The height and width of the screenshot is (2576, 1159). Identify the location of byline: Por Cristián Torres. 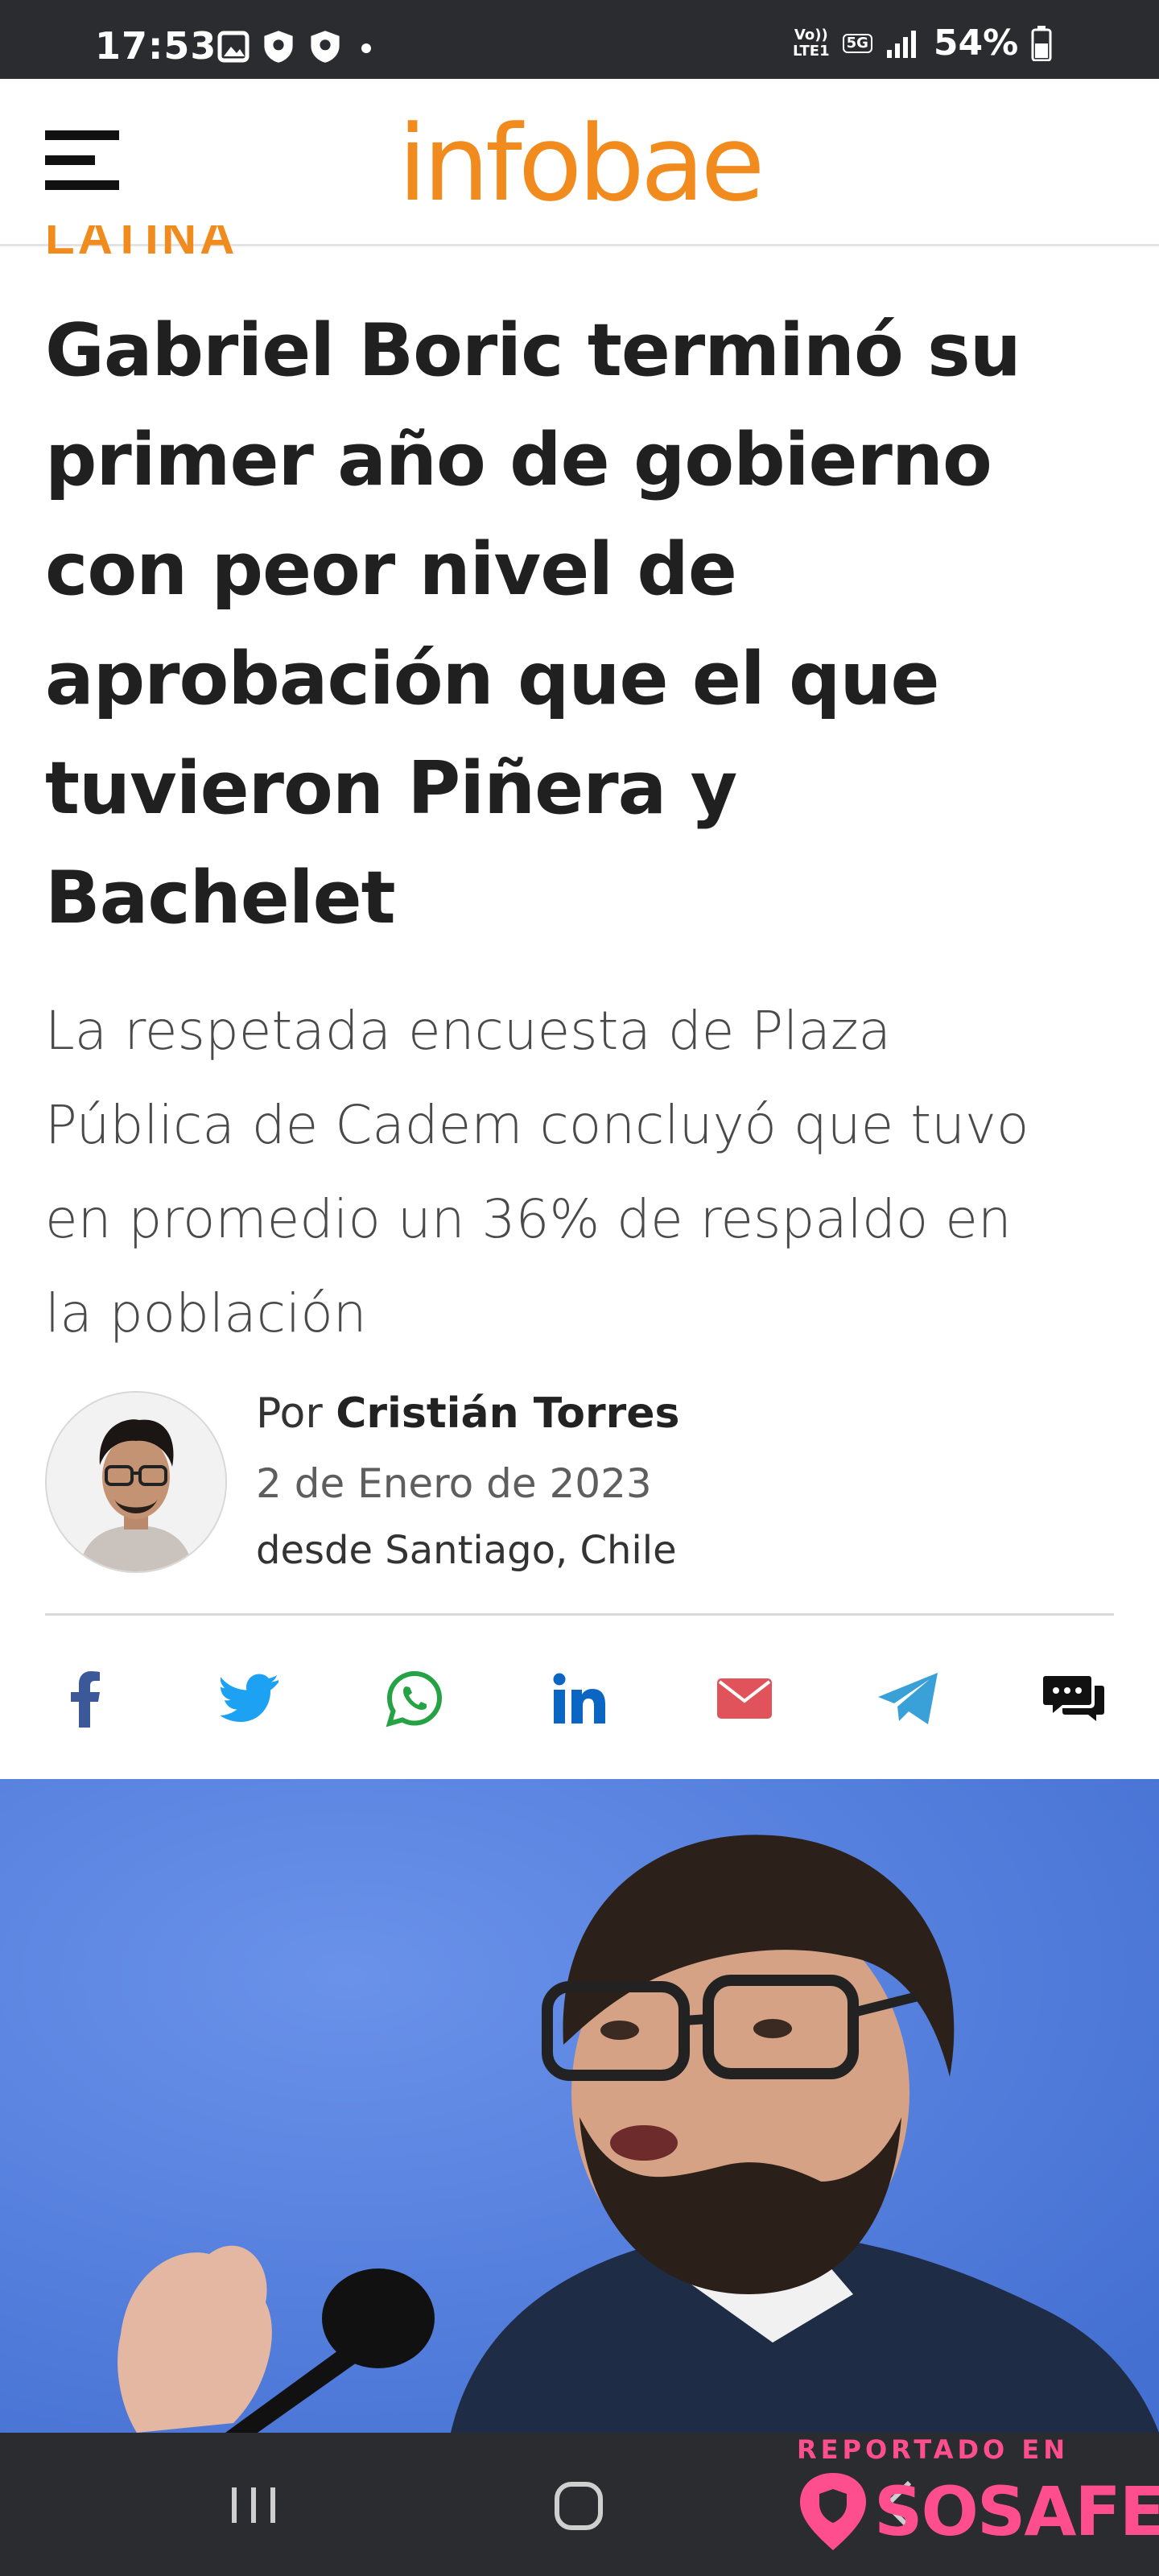
(468, 1413).